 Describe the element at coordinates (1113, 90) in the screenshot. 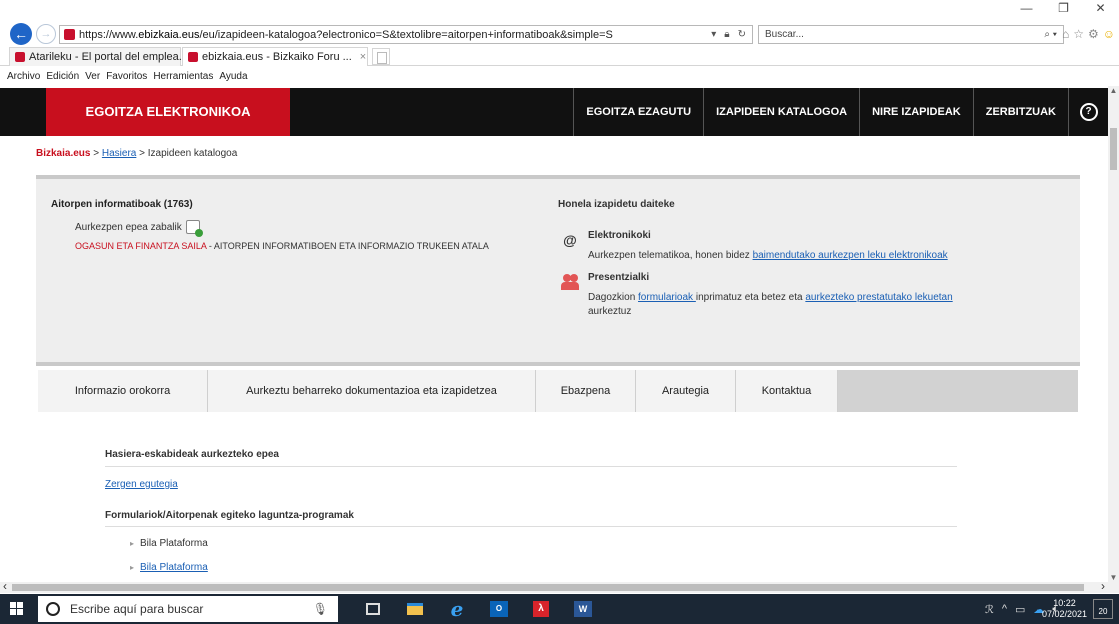

I see `scroll-up-icon: ▲` at that location.